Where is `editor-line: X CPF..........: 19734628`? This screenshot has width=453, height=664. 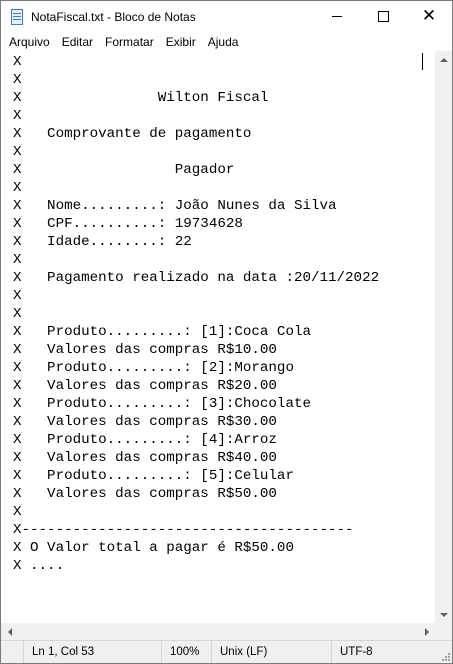
editor-line: X CPF..........: 19734628 is located at coordinates (128, 224).